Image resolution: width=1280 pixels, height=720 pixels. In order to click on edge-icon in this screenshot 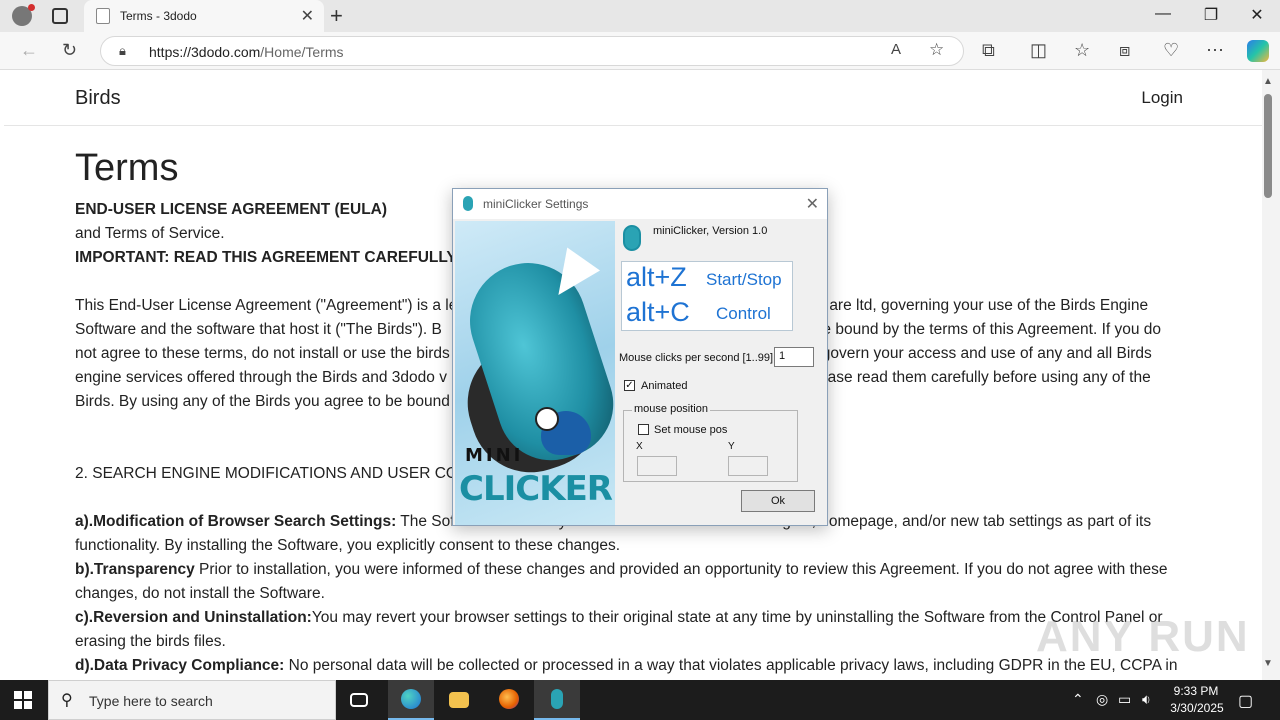, I will do `click(411, 699)`.